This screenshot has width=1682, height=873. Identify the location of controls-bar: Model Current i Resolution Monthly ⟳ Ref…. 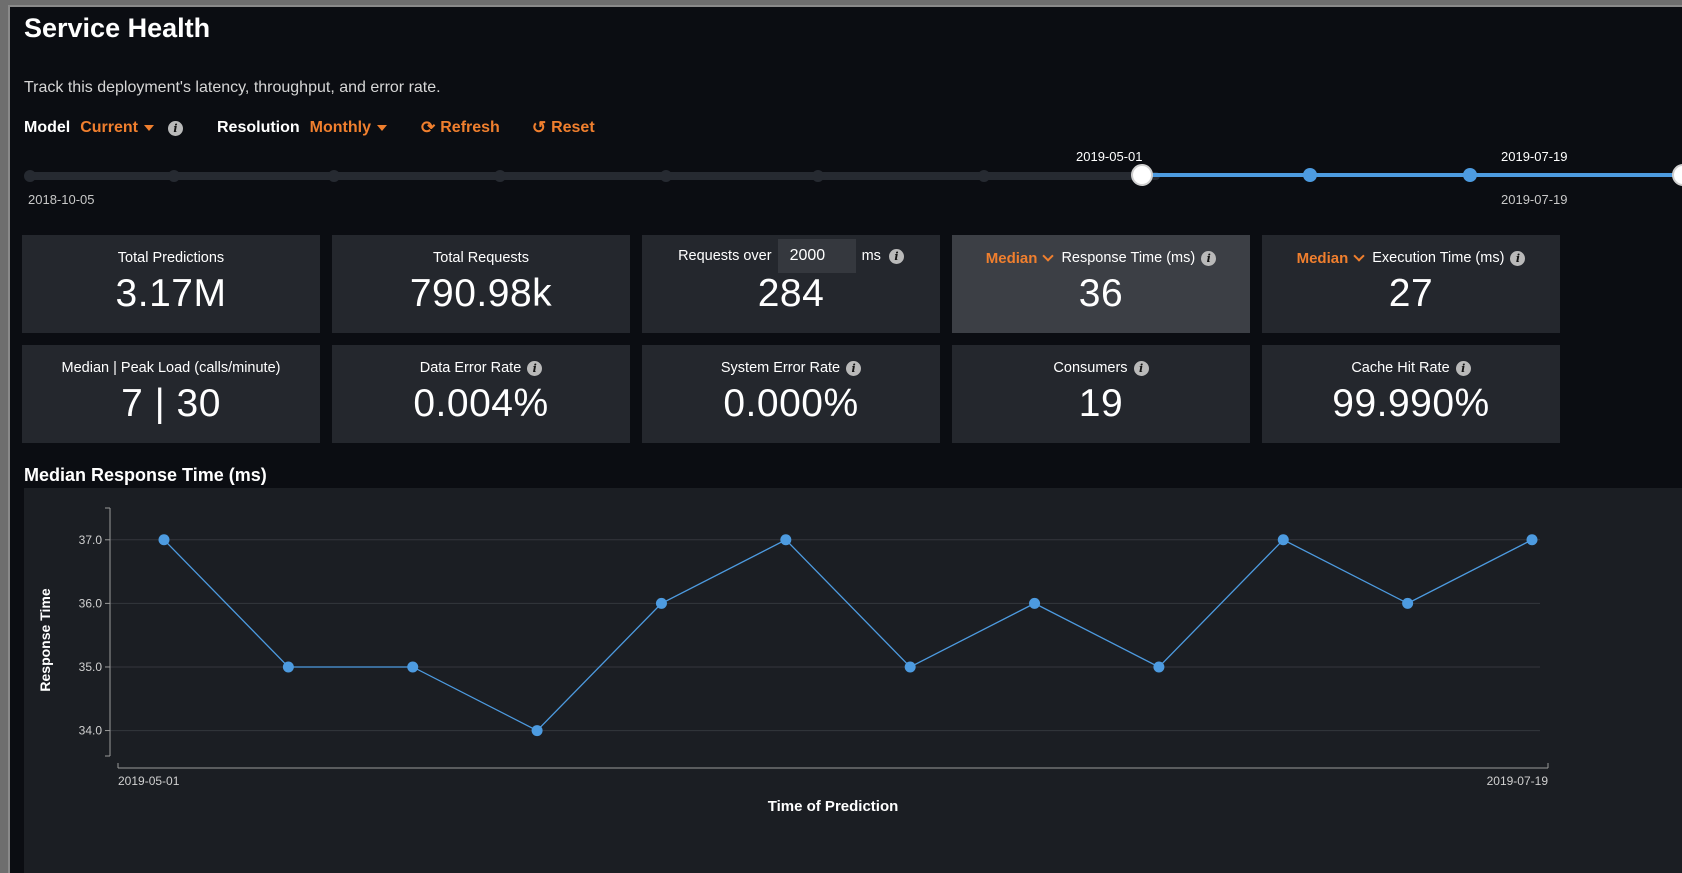
(309, 128).